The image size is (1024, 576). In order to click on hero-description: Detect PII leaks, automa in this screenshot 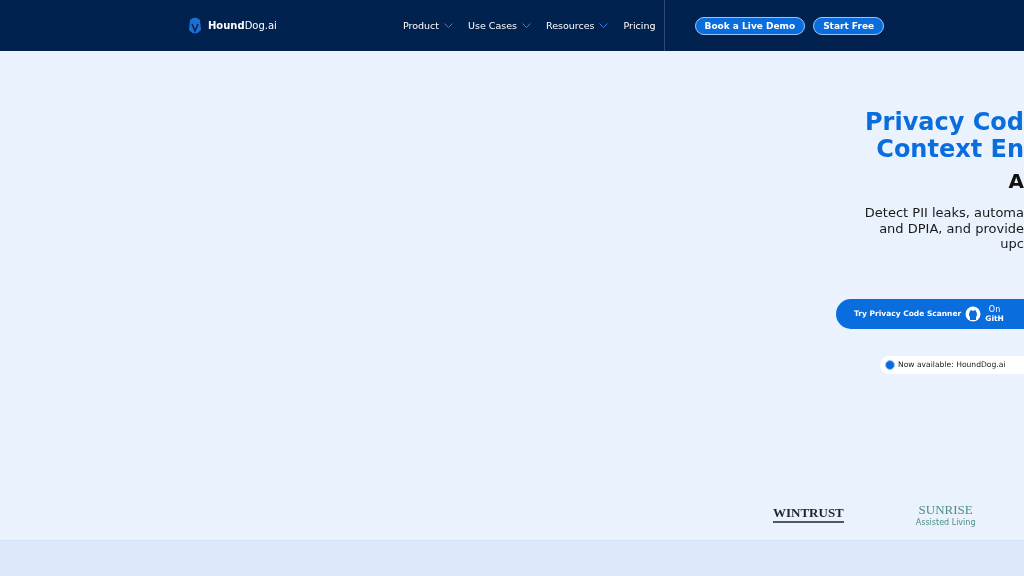, I will do `click(944, 213)`.